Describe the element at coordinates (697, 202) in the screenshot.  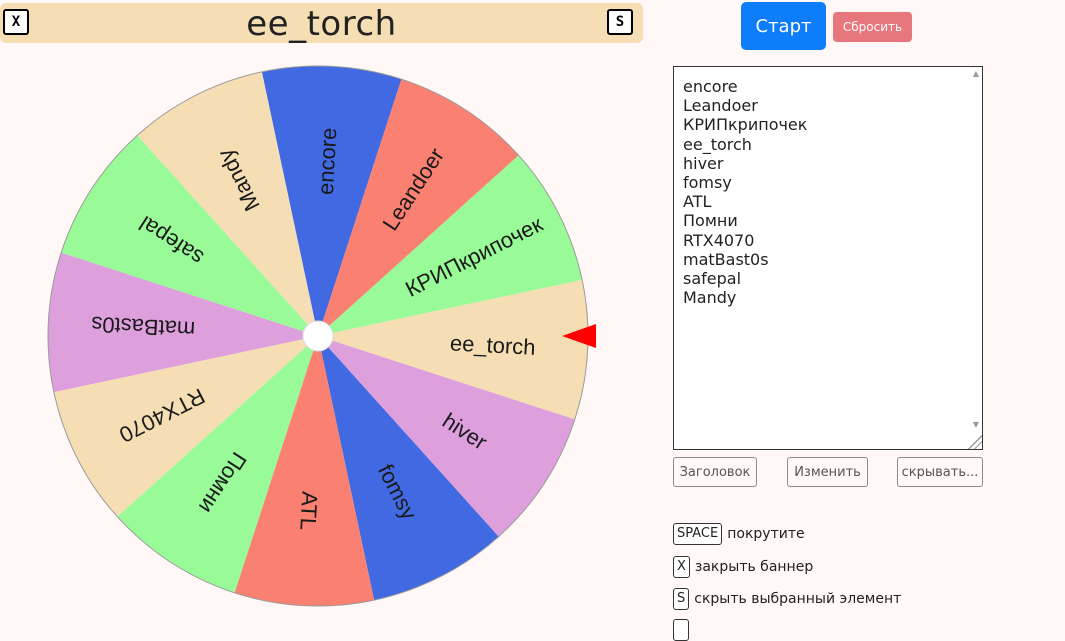
I see `entry-line: ATL` at that location.